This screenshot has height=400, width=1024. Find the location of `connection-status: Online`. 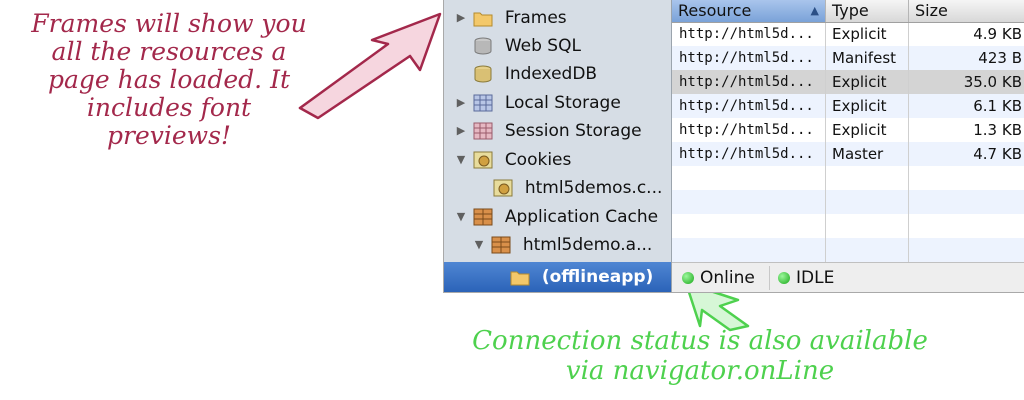

connection-status: Online is located at coordinates (718, 277).